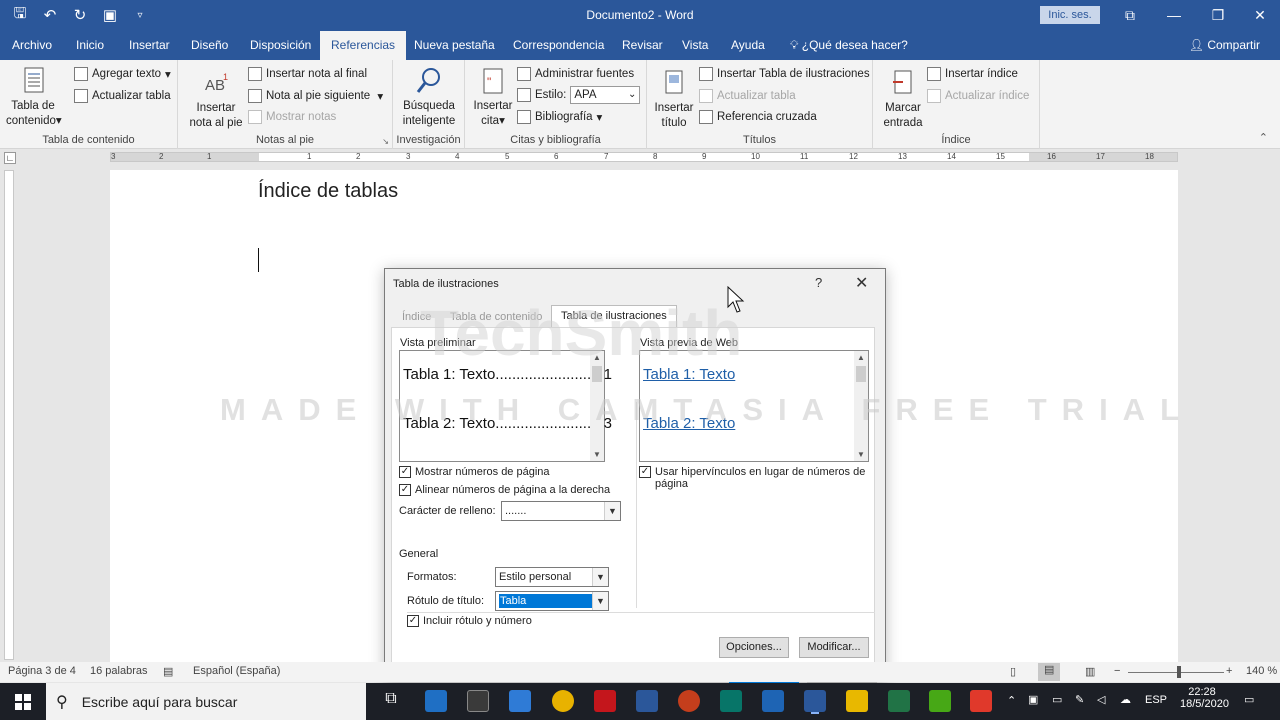  Describe the element at coordinates (385, 141) in the screenshot. I see `dialog-launcher-icon: ↘` at that location.